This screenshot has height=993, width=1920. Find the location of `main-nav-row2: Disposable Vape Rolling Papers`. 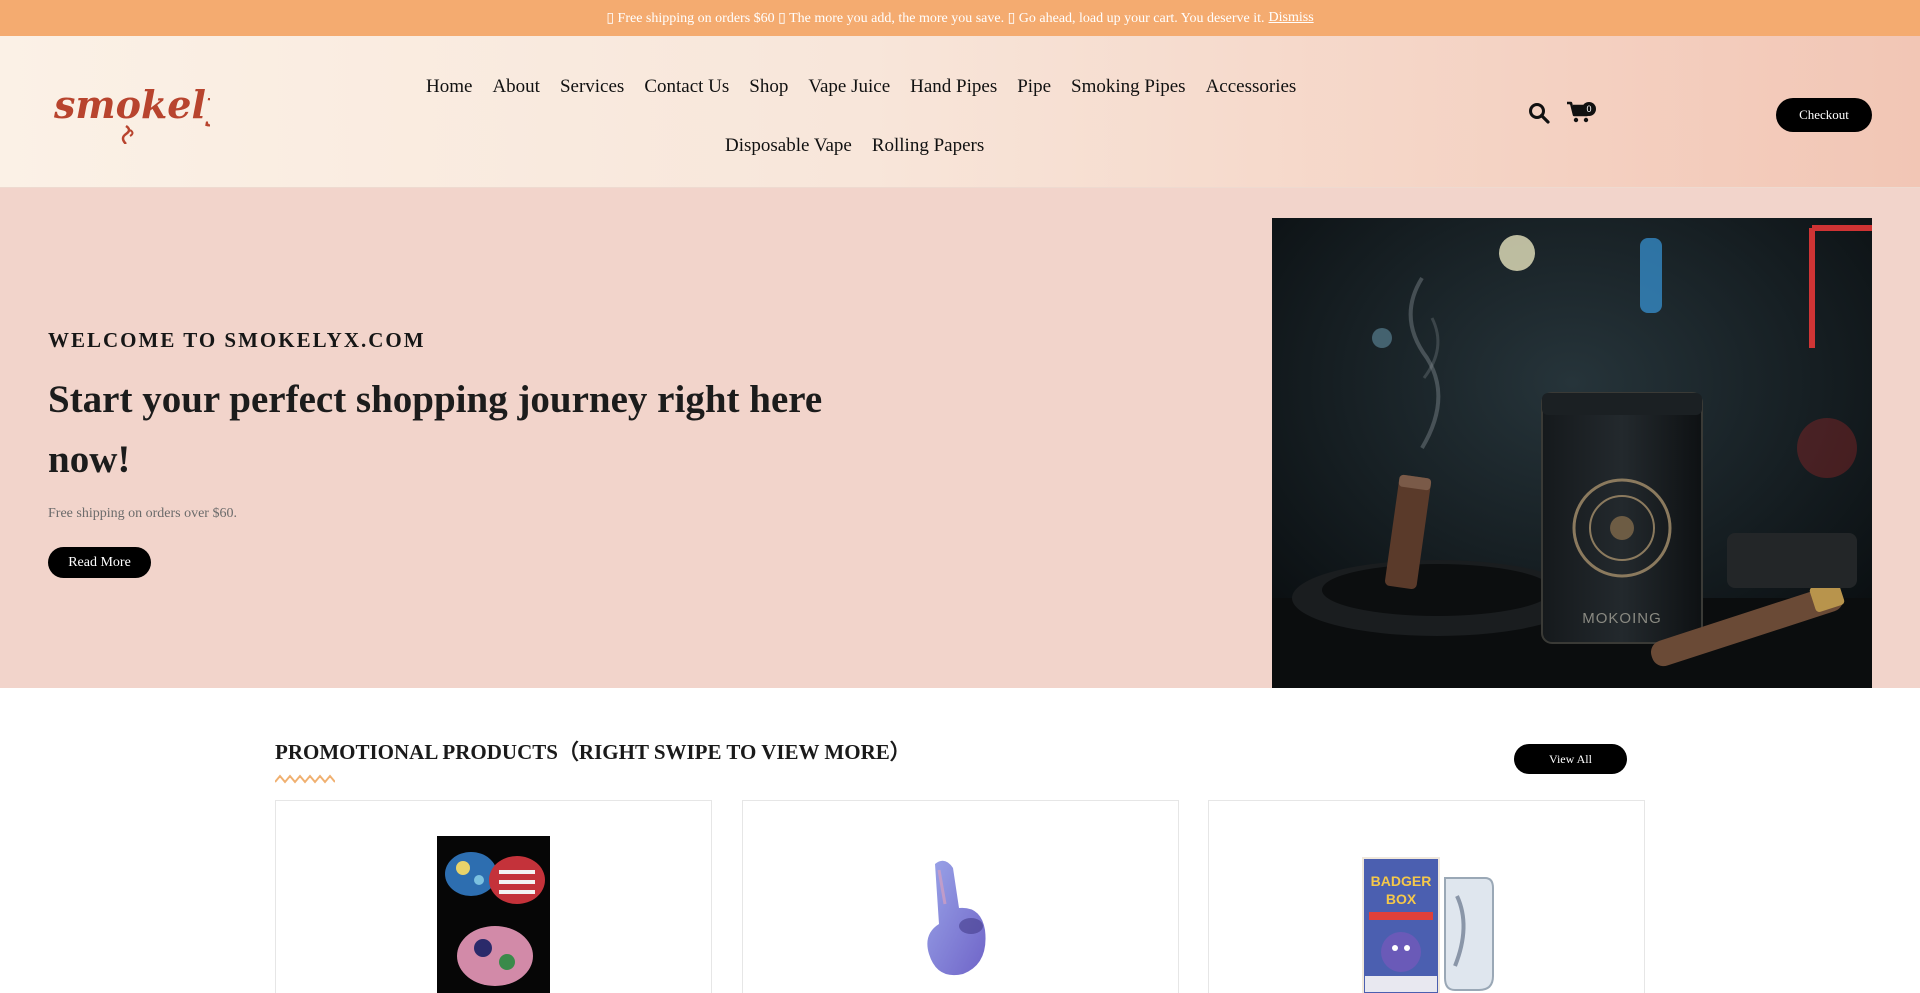

main-nav-row2: Disposable Vape Rolling Papers is located at coordinates (854, 146).